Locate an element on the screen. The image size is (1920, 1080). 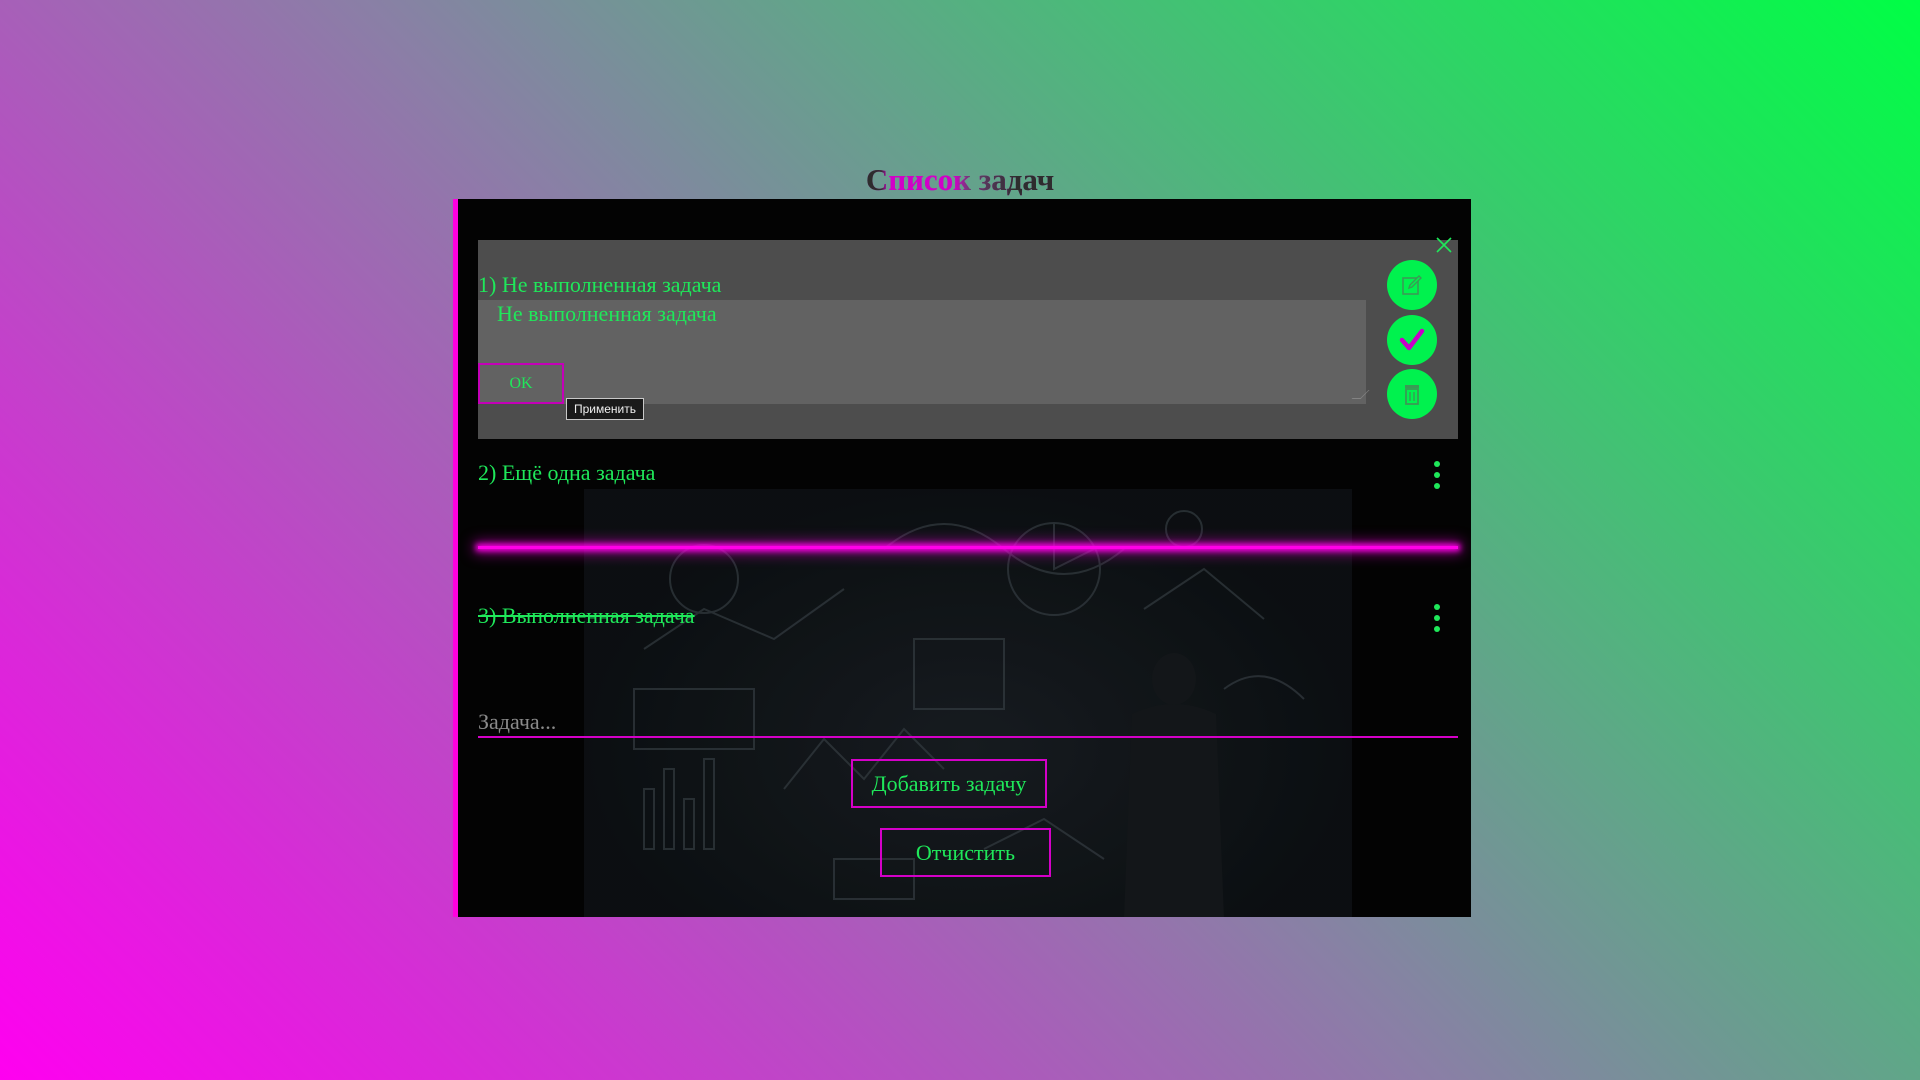
ok-tooltip: Применить is located at coordinates (605, 409).